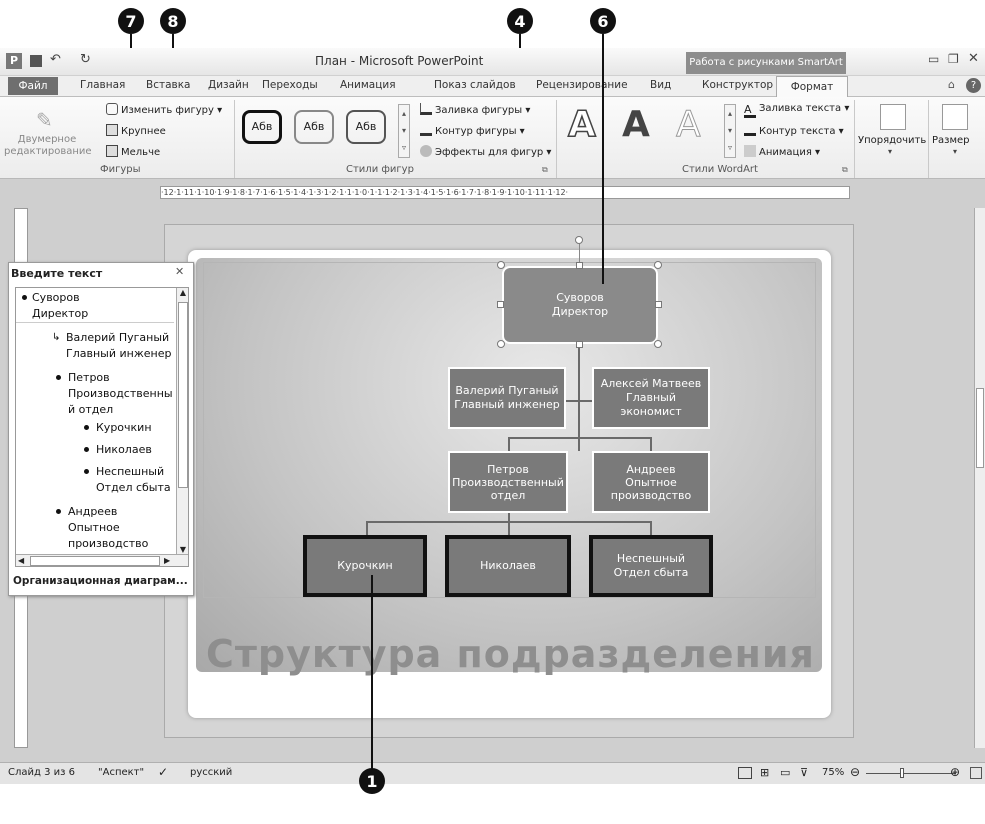  Describe the element at coordinates (951, 140) in the screenshot. I see `size-button: Размер` at that location.